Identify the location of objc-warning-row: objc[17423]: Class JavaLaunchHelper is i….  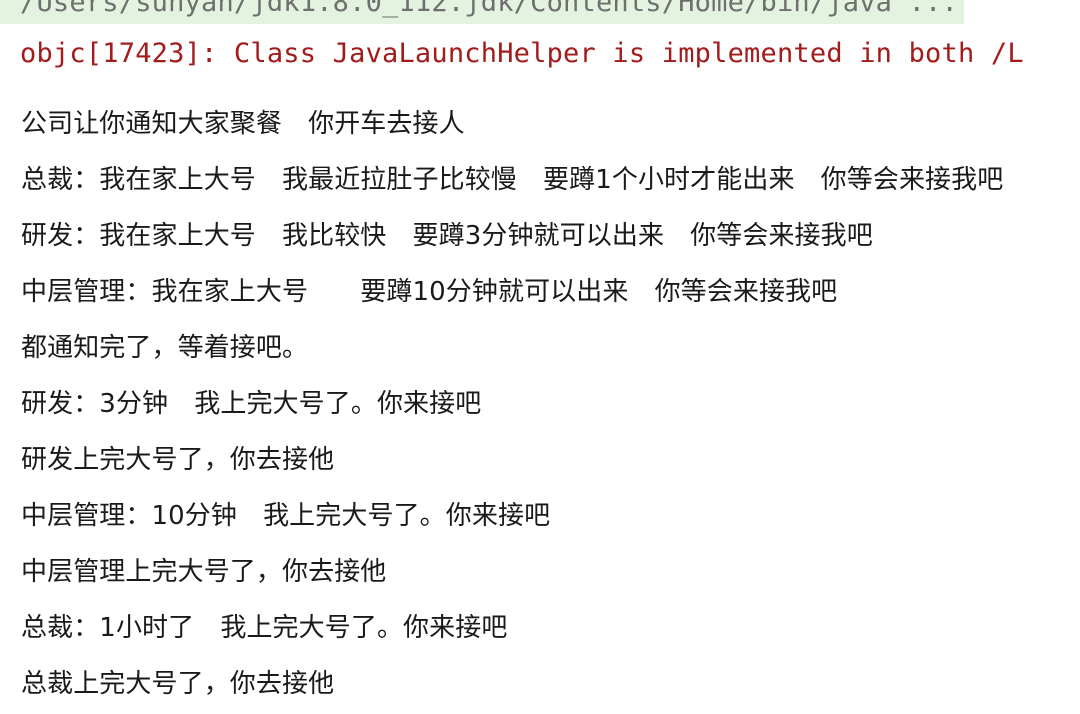
(540, 59).